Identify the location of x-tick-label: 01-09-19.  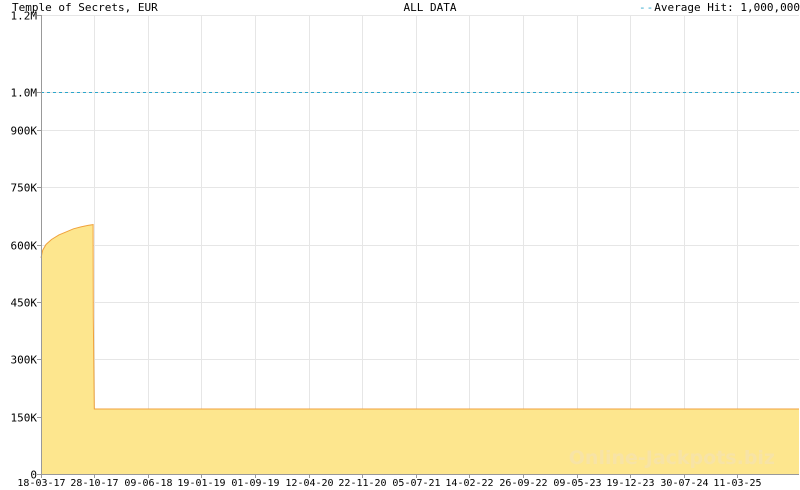
(255, 483).